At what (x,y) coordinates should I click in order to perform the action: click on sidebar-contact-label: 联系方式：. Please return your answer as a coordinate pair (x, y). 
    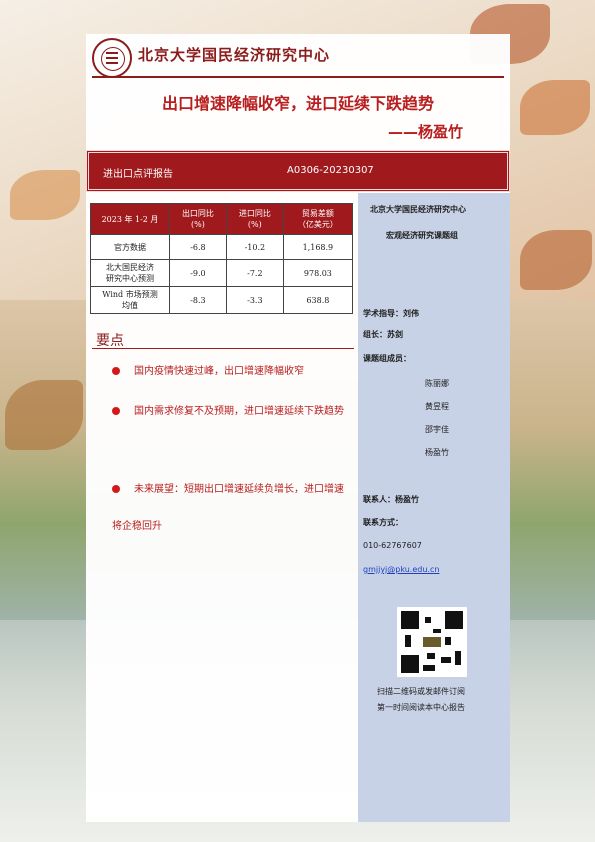
    Looking at the image, I should click on (383, 522).